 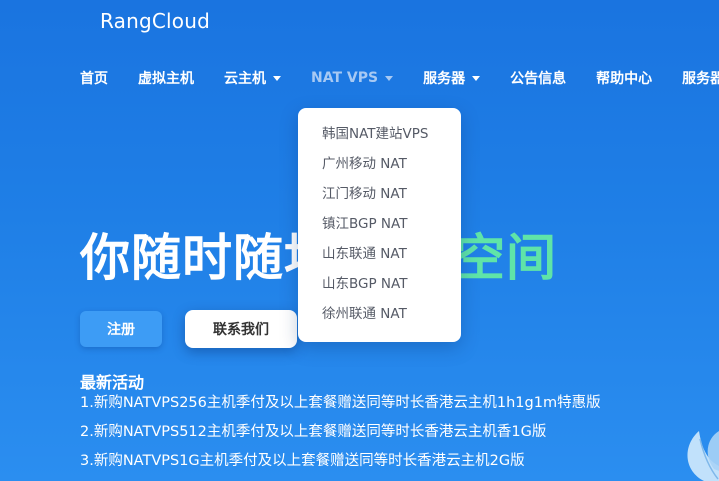 I want to click on nav-label: 虚拟主机, so click(x=166, y=79).